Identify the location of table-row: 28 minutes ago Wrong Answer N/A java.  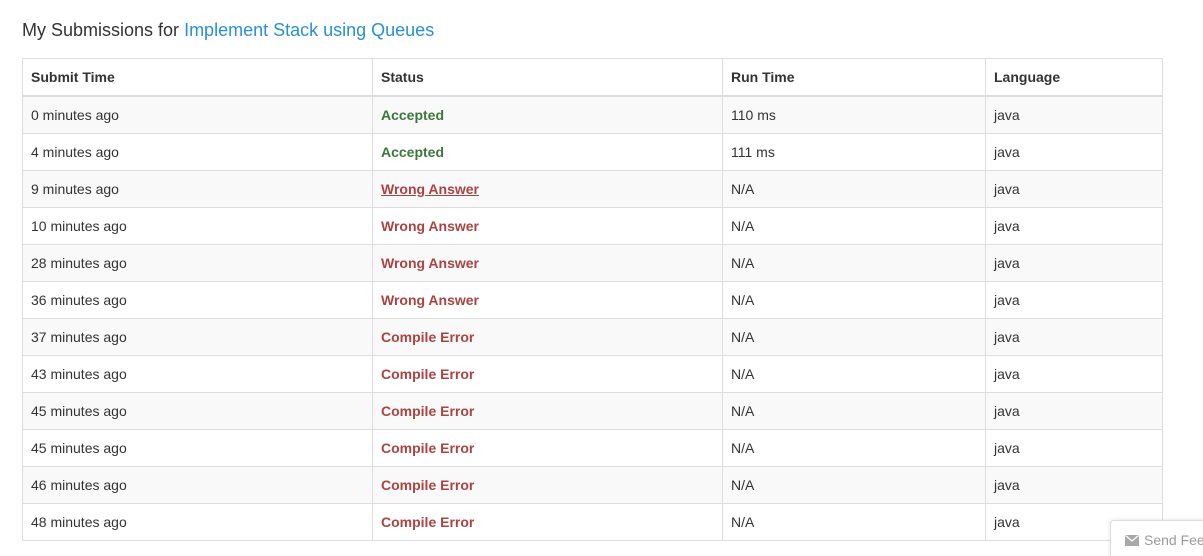
(592, 263).